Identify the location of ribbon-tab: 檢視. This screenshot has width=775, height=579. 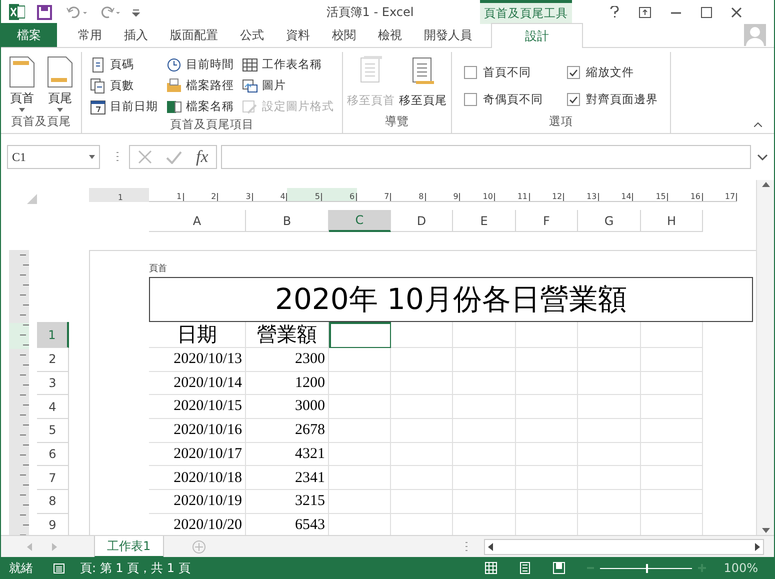
(390, 35).